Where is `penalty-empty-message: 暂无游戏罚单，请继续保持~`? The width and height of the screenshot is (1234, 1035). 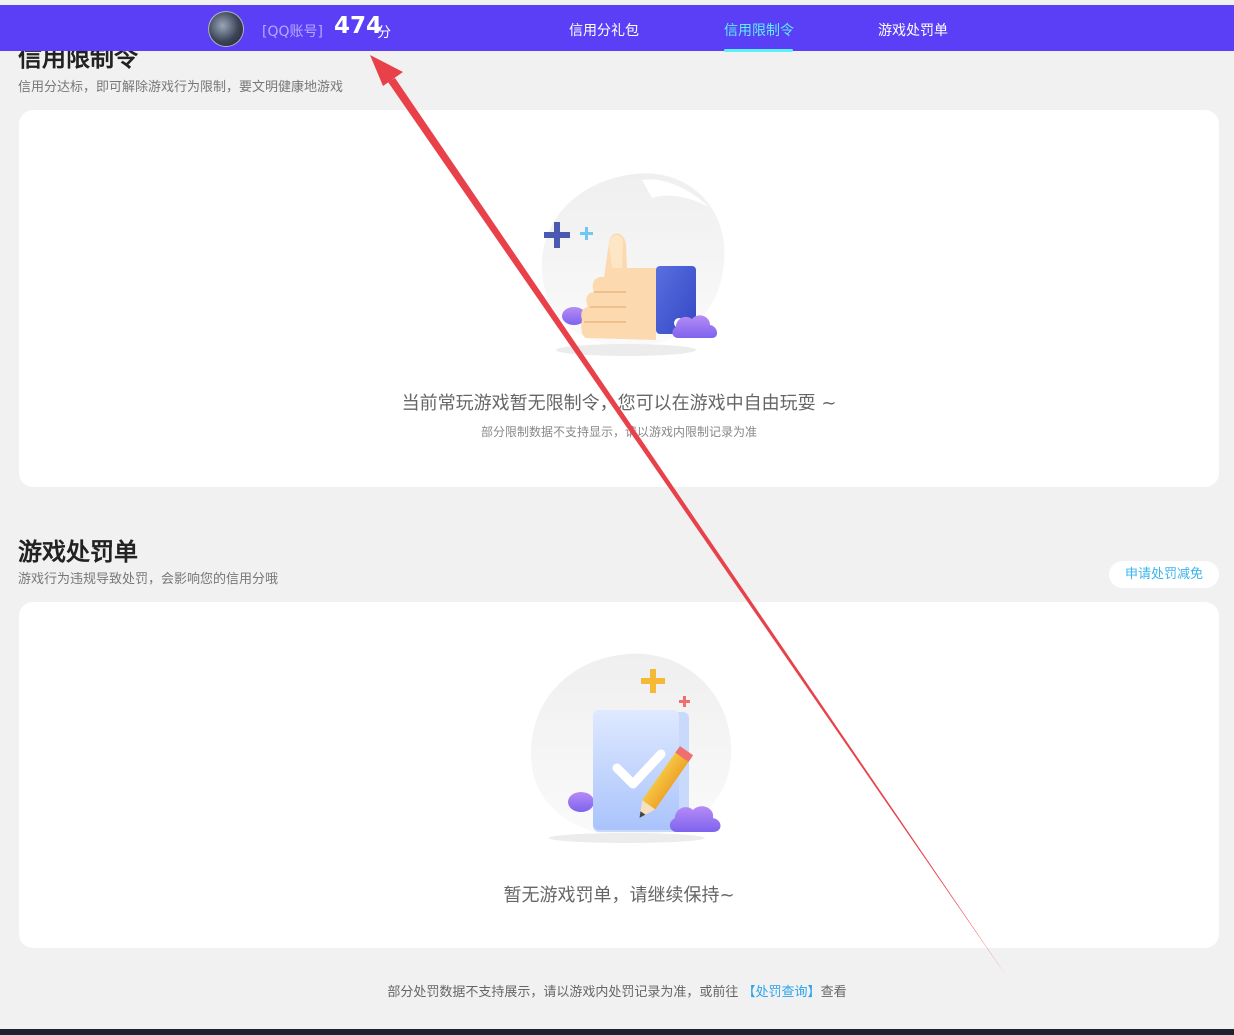
penalty-empty-message: 暂无游戏罚单，请继续保持~ is located at coordinates (619, 895).